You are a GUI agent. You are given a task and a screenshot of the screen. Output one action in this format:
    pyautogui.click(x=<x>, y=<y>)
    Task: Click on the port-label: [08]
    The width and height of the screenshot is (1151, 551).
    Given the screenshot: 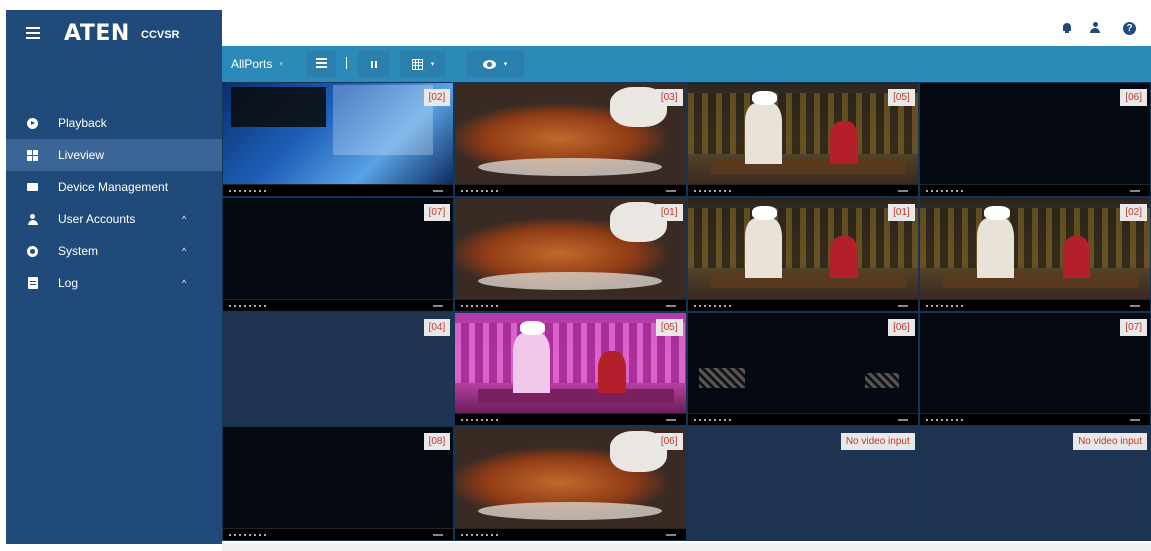 What is the action you would take?
    pyautogui.click(x=437, y=442)
    